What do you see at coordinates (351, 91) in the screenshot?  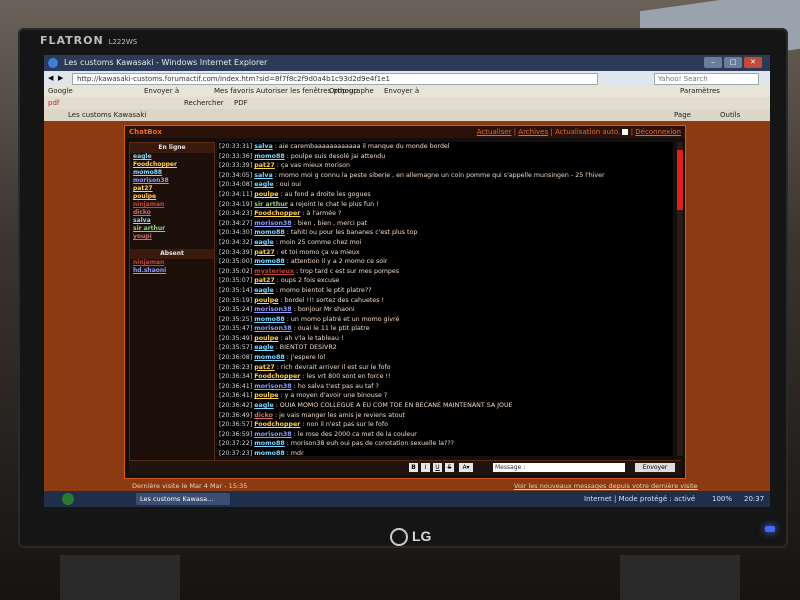 I see `toolbar-item-spelling: Orthographe` at bounding box center [351, 91].